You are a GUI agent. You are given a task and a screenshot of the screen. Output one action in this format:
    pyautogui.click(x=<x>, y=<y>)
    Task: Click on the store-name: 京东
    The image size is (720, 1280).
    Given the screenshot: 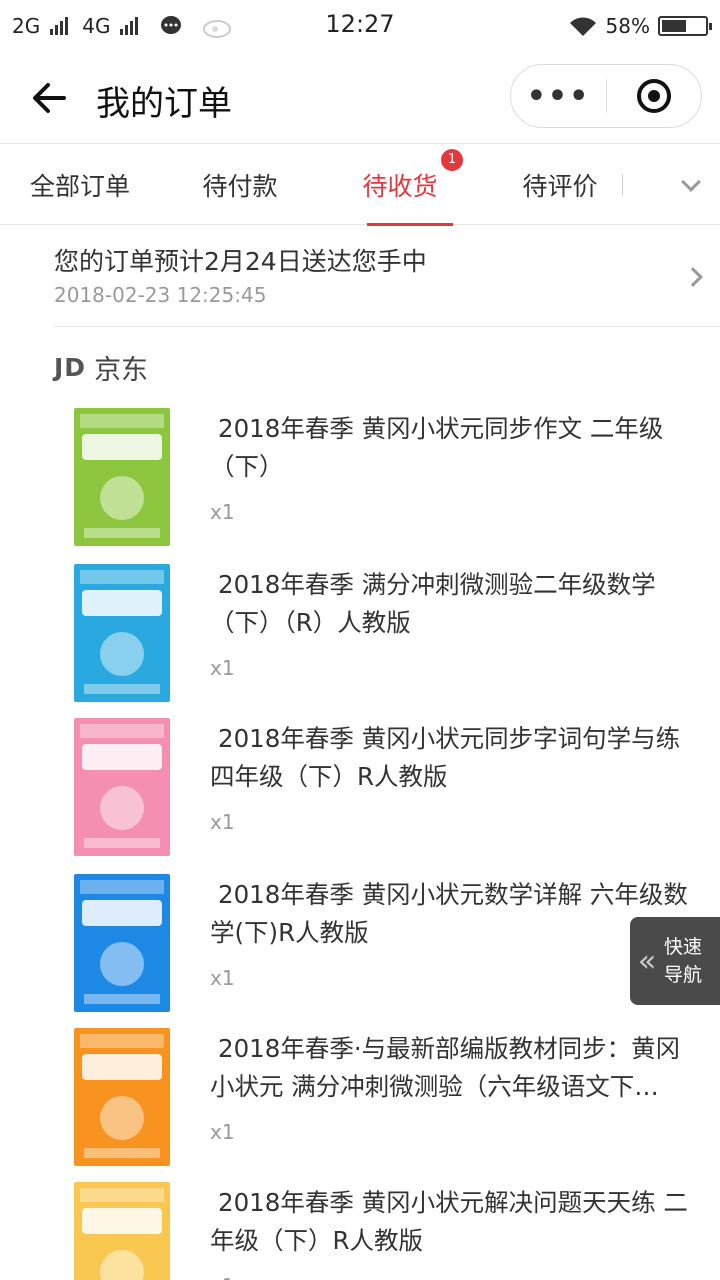 What is the action you would take?
    pyautogui.click(x=121, y=370)
    